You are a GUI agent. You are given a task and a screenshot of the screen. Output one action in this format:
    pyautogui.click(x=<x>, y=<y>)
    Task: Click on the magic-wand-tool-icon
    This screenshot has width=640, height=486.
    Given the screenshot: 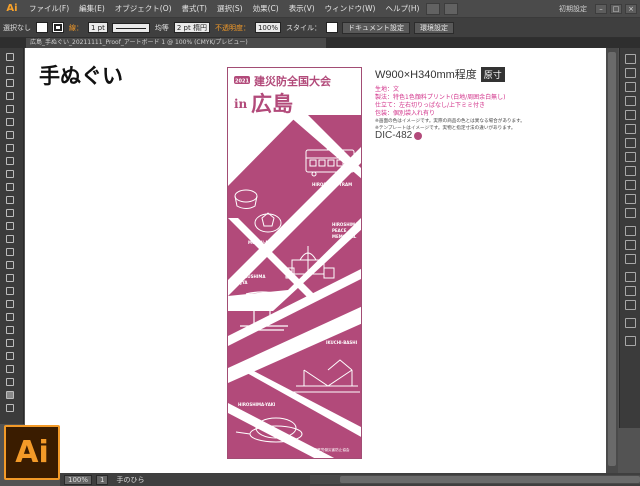 What is the action you would take?
    pyautogui.click(x=10, y=83)
    